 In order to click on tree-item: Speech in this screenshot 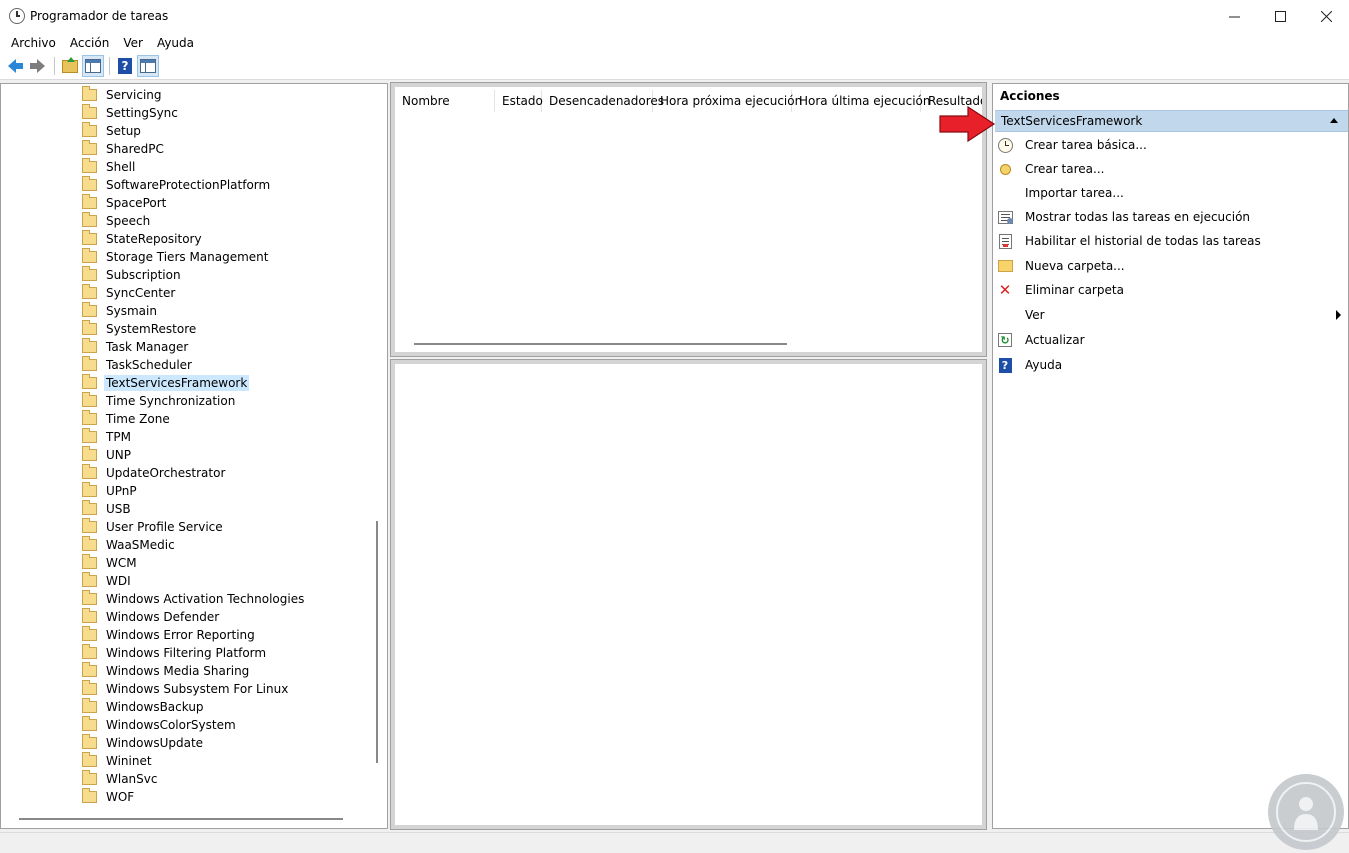, I will do `click(117, 221)`.